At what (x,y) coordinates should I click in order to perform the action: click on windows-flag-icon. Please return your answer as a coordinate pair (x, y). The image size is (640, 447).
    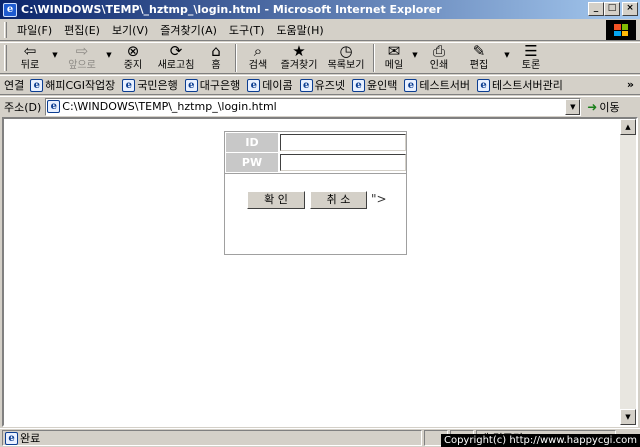
    Looking at the image, I should click on (621, 30).